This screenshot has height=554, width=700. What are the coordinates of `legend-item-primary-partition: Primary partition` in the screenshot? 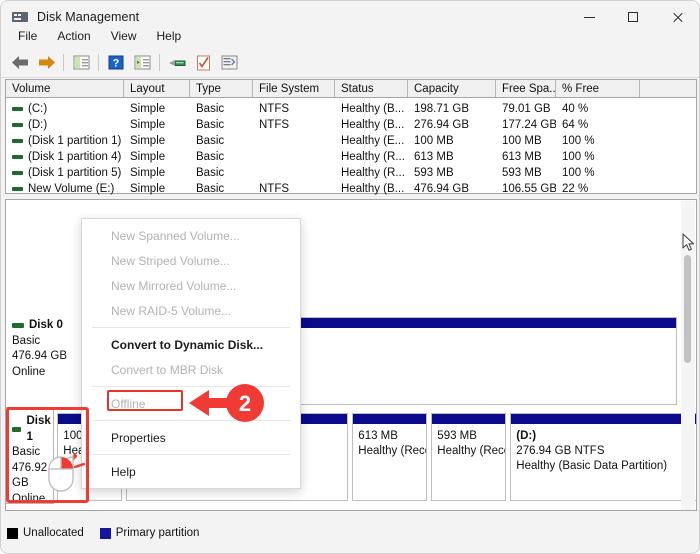 It's located at (149, 533).